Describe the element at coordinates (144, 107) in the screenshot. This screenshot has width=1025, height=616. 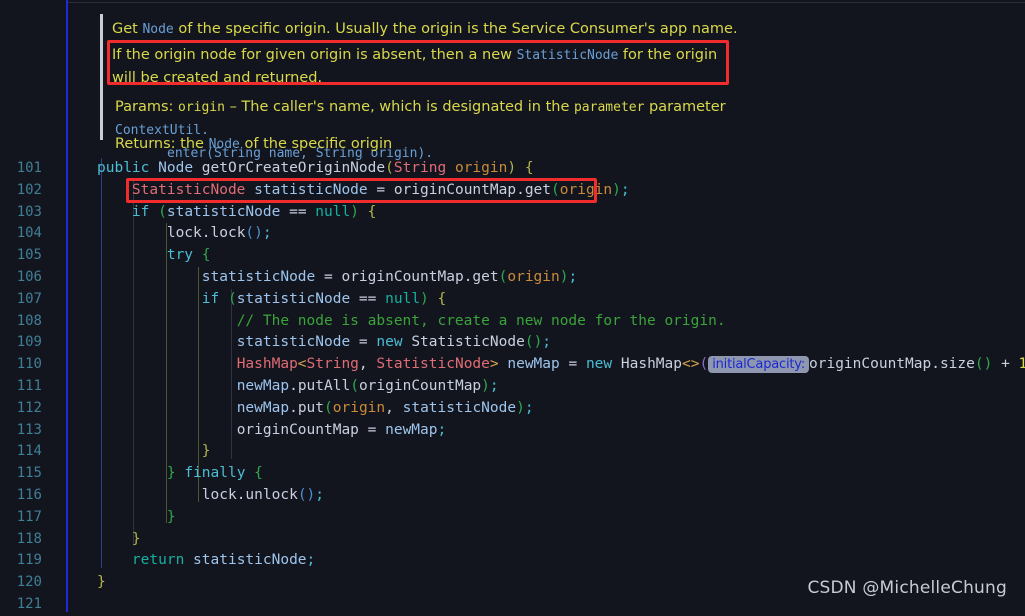
I see `doc-params-label: Params:` at that location.